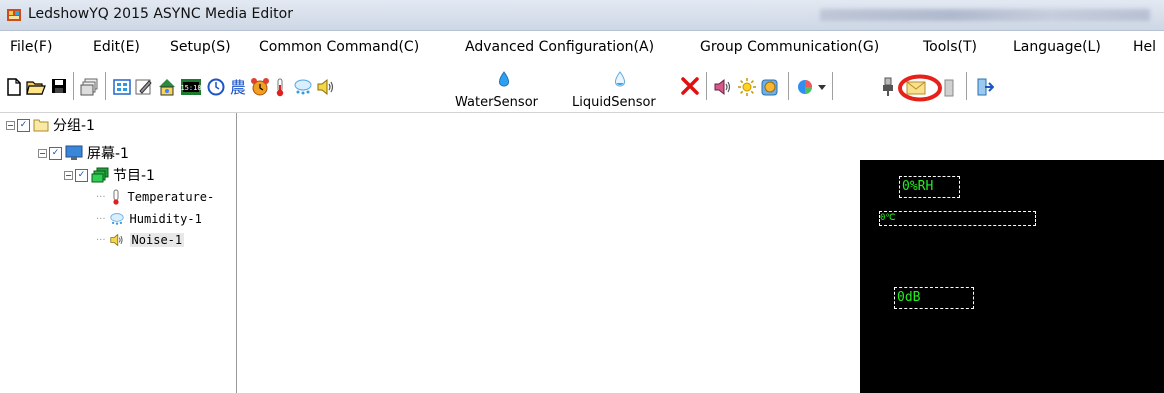 This screenshot has height=393, width=1164. I want to click on analog-clock-icon, so click(216, 87).